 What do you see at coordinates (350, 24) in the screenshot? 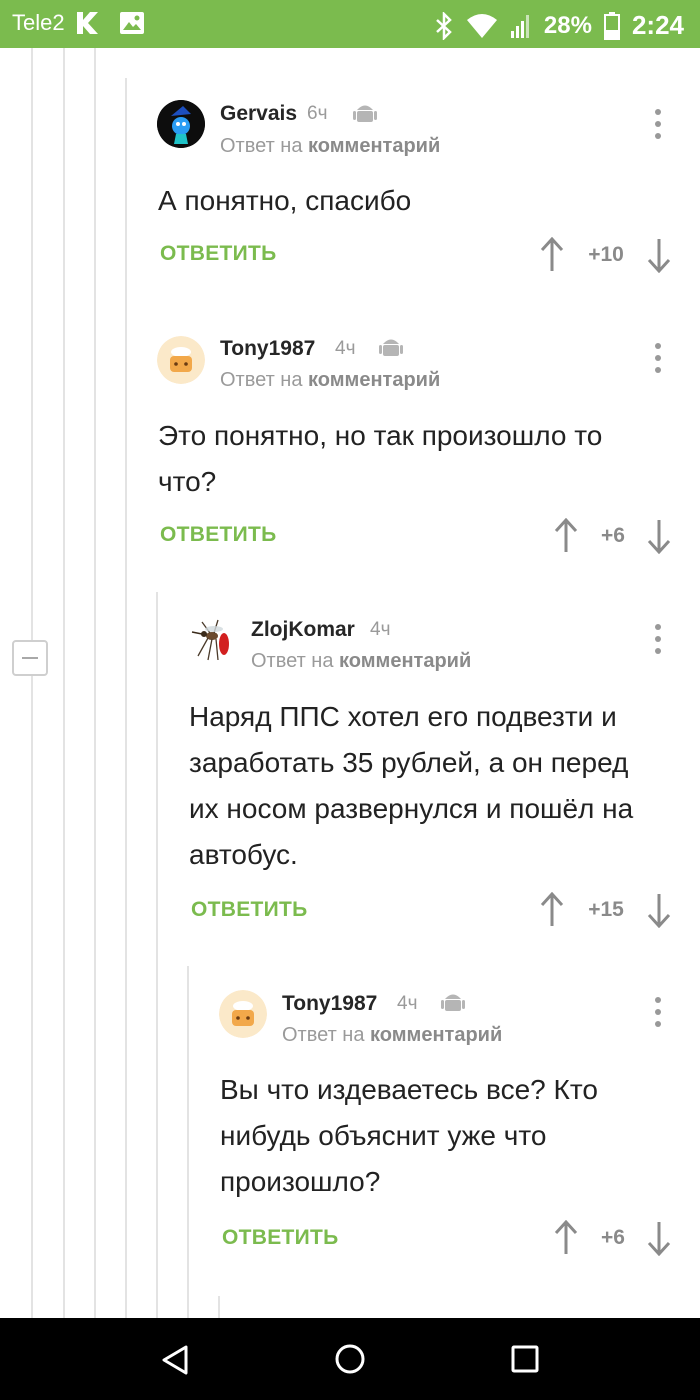
I see `status-bar: Tele2 28% 2:24` at bounding box center [350, 24].